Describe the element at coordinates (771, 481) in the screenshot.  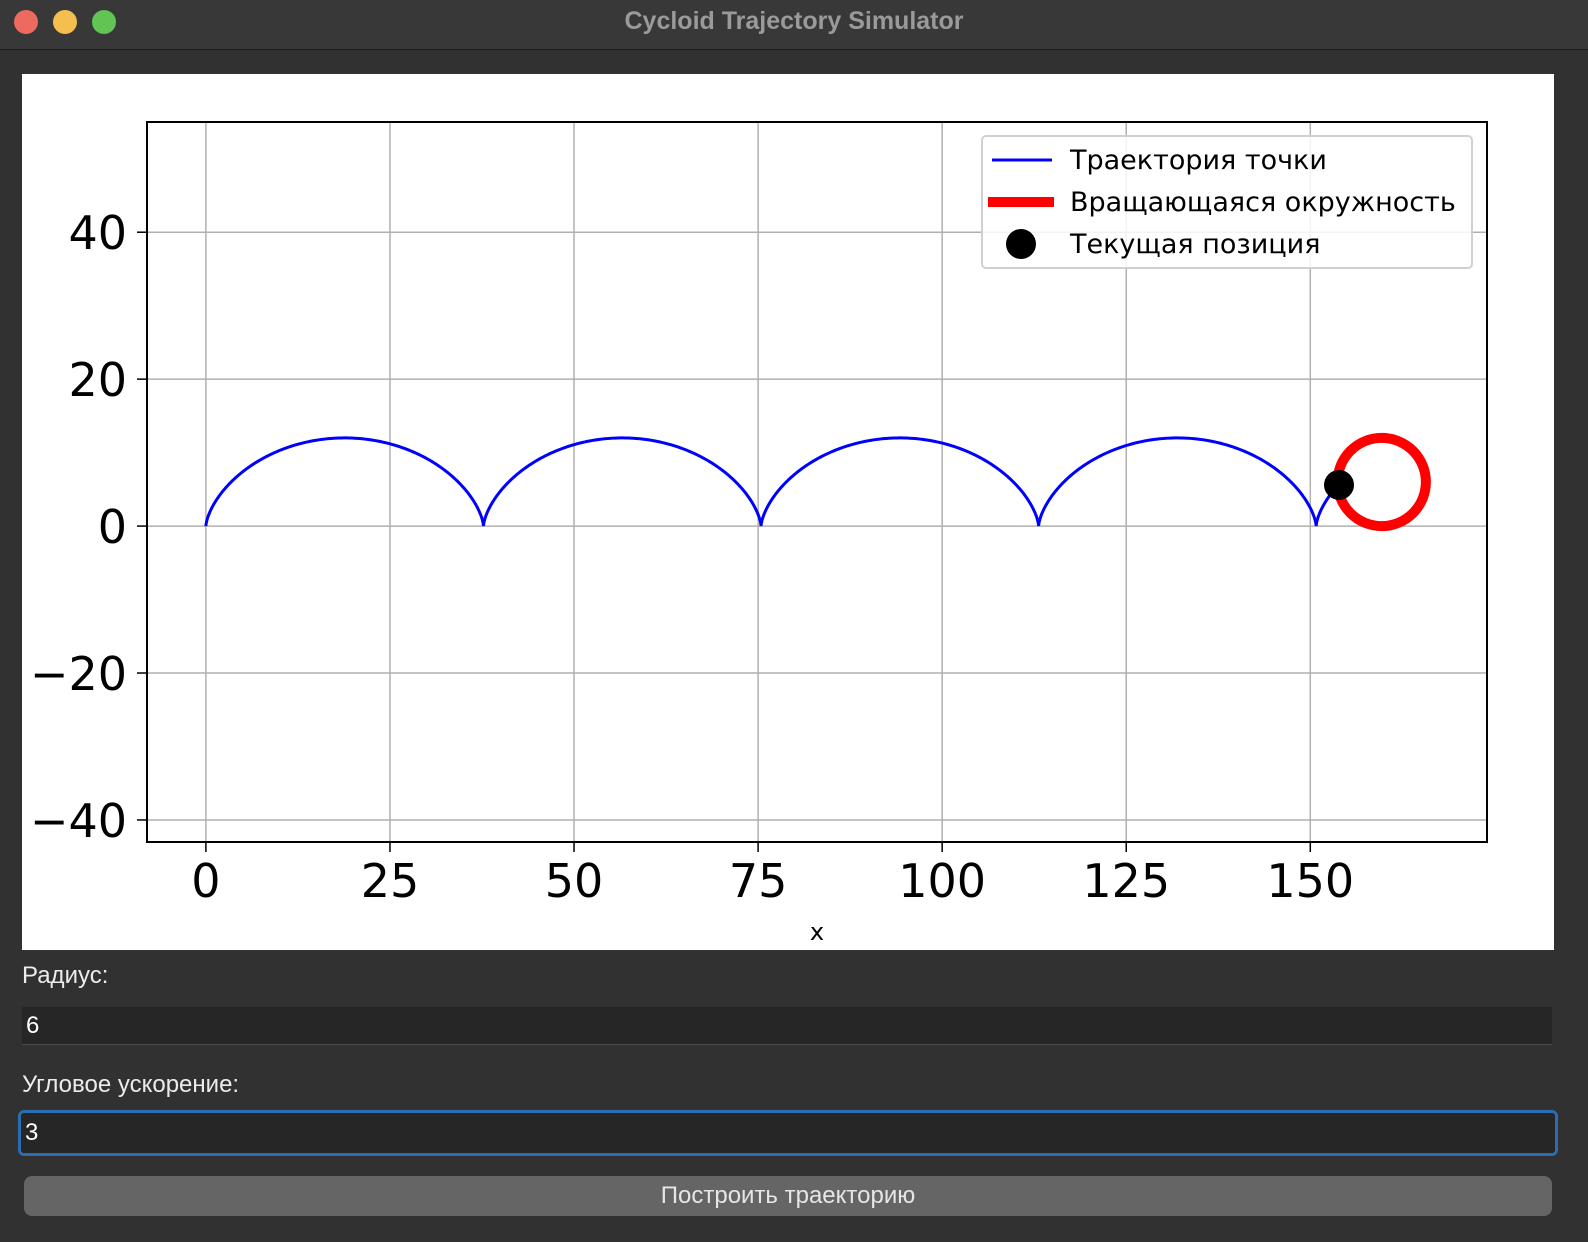
I see `trajectory-line` at that location.